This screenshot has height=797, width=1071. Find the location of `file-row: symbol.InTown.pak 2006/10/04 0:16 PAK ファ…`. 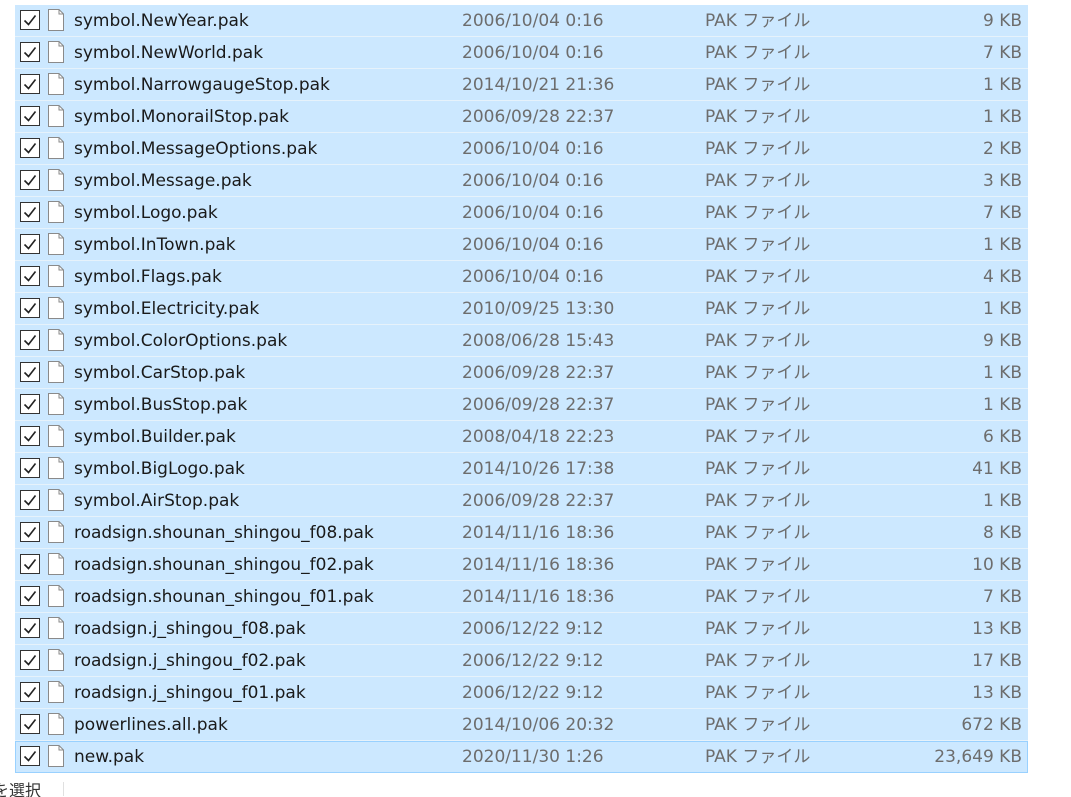

file-row: symbol.InTown.pak 2006/10/04 0:16 PAK ファ… is located at coordinates (521, 245).